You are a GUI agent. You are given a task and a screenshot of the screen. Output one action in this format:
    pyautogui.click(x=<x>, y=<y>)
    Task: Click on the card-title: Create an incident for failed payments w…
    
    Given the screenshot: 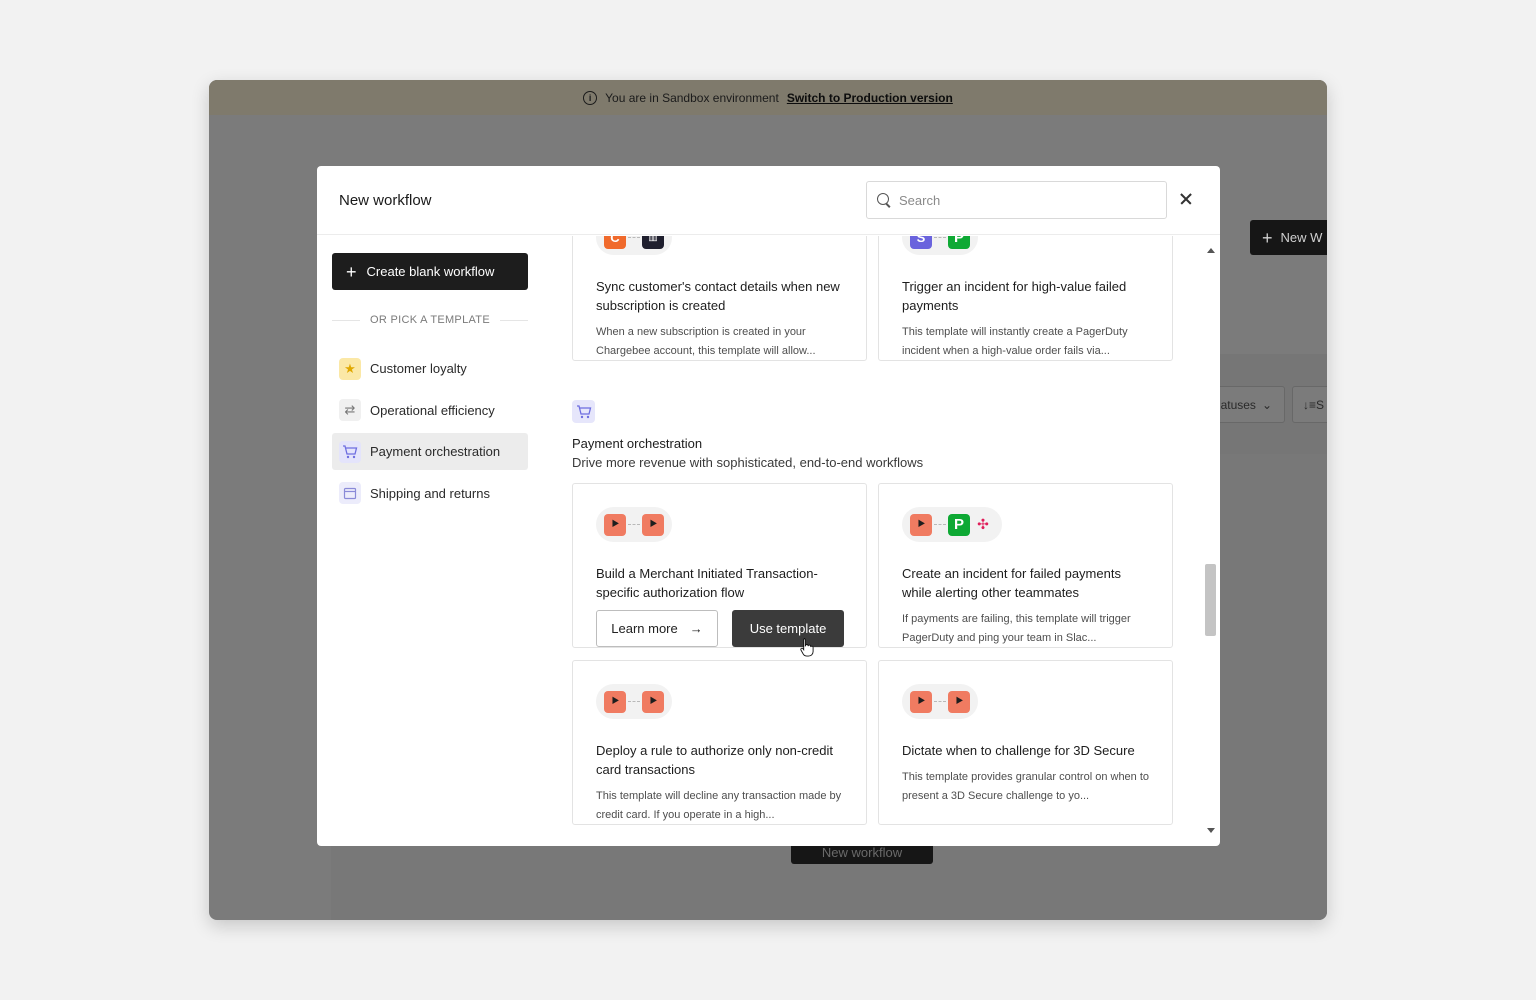 What is the action you would take?
    pyautogui.click(x=1011, y=583)
    